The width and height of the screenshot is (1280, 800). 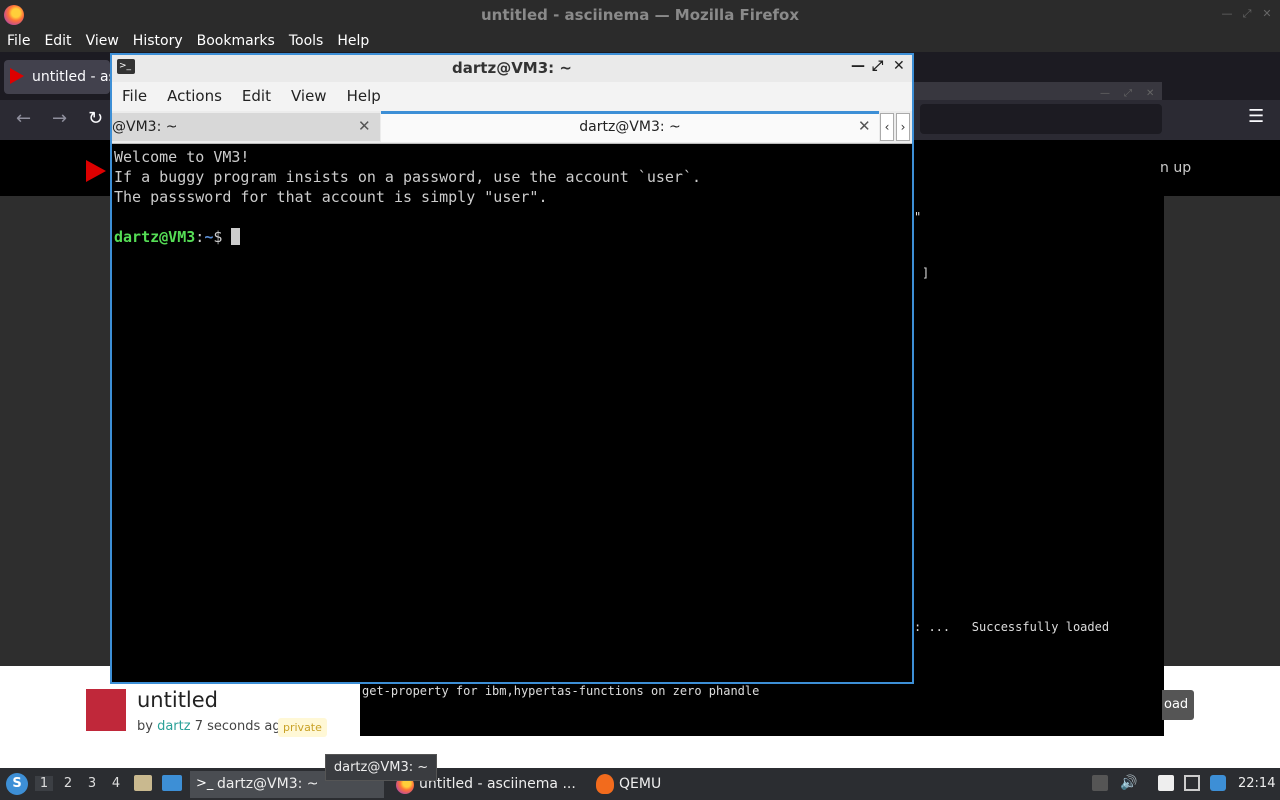 I want to click on file-manager-icon, so click(x=143, y=783).